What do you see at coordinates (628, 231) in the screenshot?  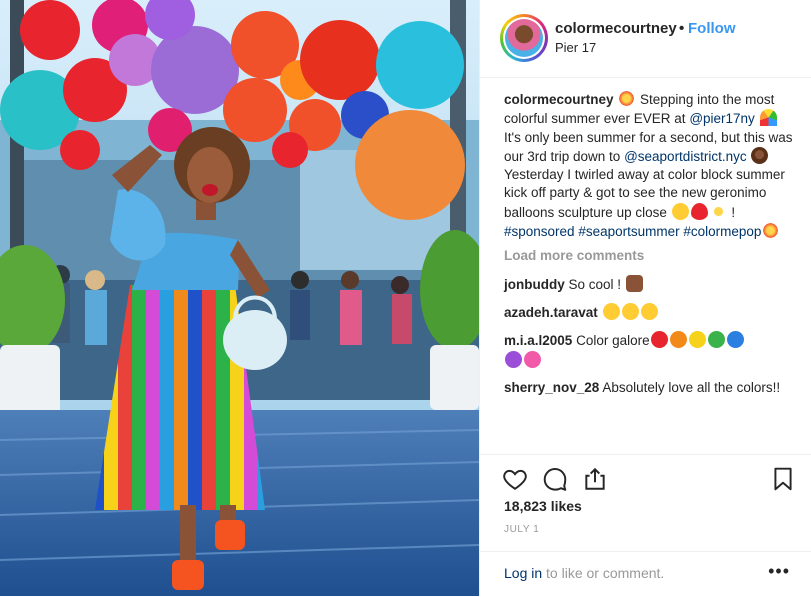 I see `hashtag-seaportsummer: #seaportsummer` at bounding box center [628, 231].